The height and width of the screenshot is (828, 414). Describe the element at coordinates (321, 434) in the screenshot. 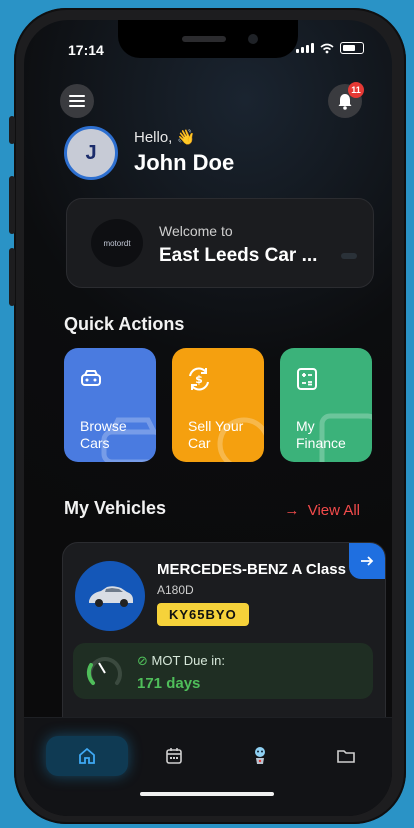

I see `my-finance-label: My Finance` at that location.